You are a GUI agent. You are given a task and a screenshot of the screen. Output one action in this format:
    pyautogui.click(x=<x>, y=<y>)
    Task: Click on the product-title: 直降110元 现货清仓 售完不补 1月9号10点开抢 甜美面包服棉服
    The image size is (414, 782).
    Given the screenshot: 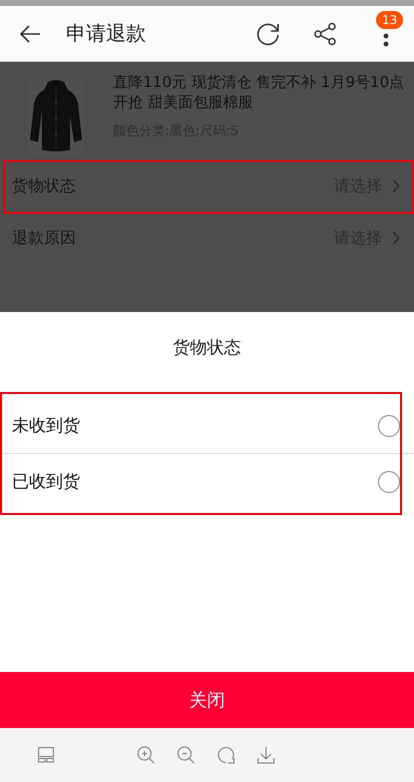 What is the action you would take?
    pyautogui.click(x=259, y=92)
    